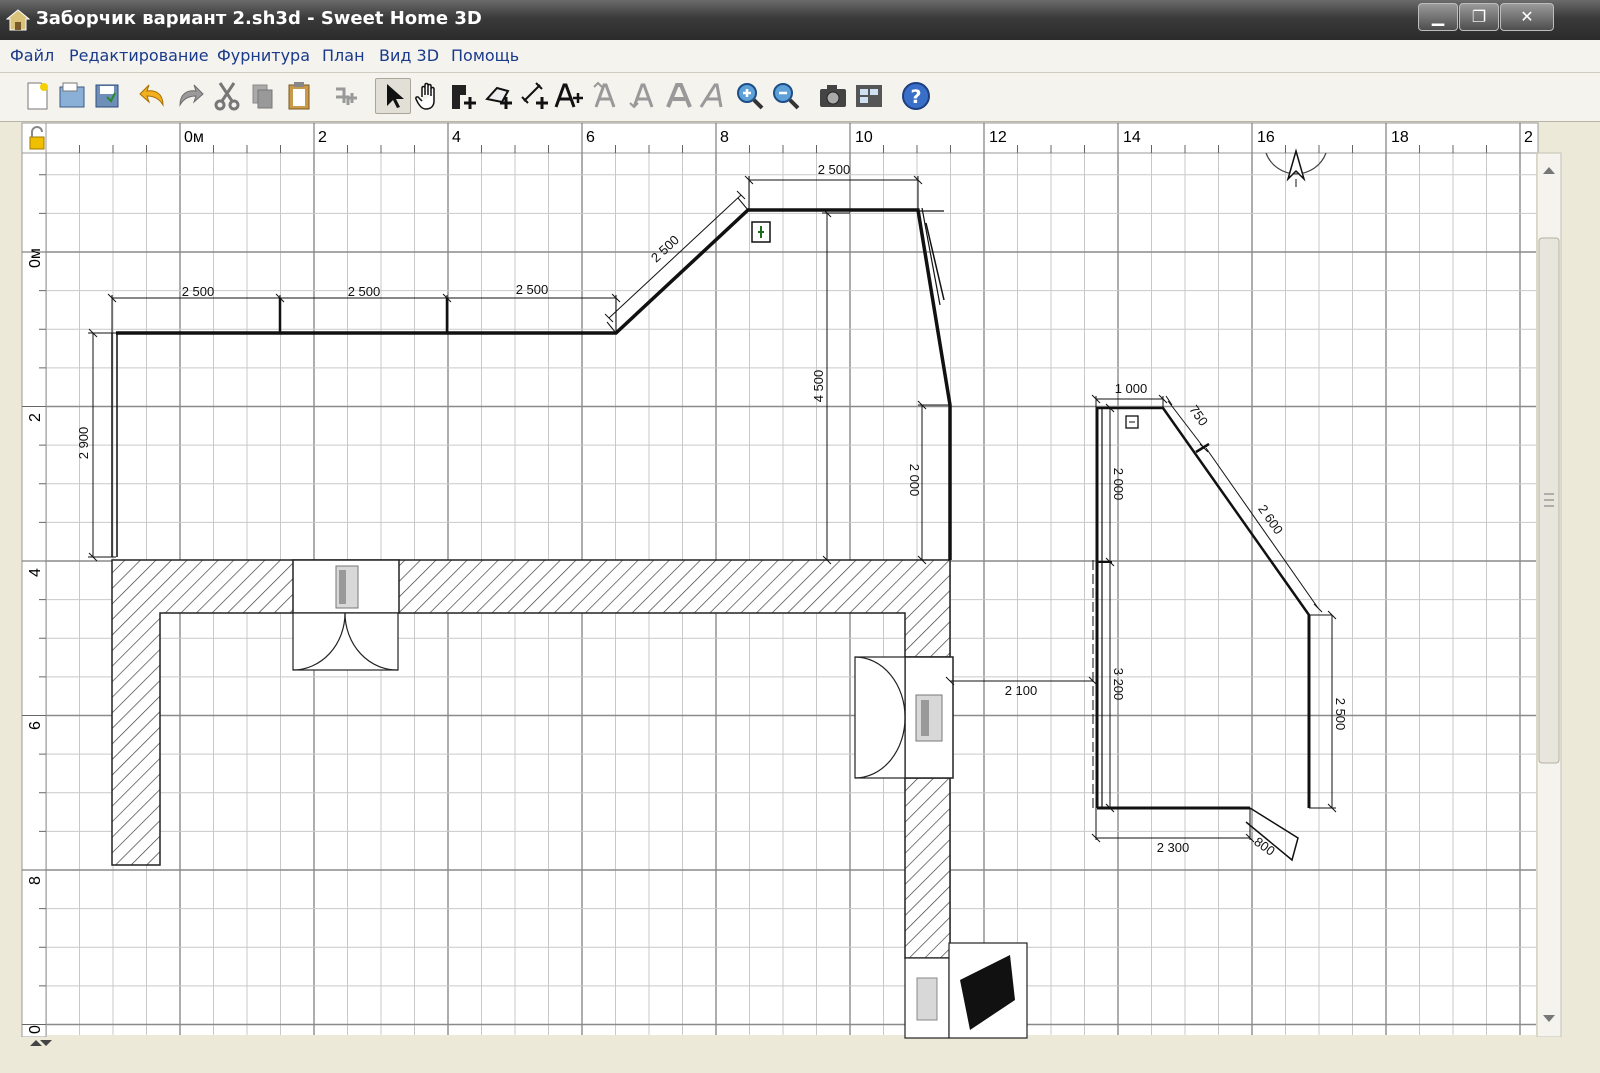  I want to click on top-ruler: 0м 2 4 6 8 10 12 14 16 18 2, so click(780, 138).